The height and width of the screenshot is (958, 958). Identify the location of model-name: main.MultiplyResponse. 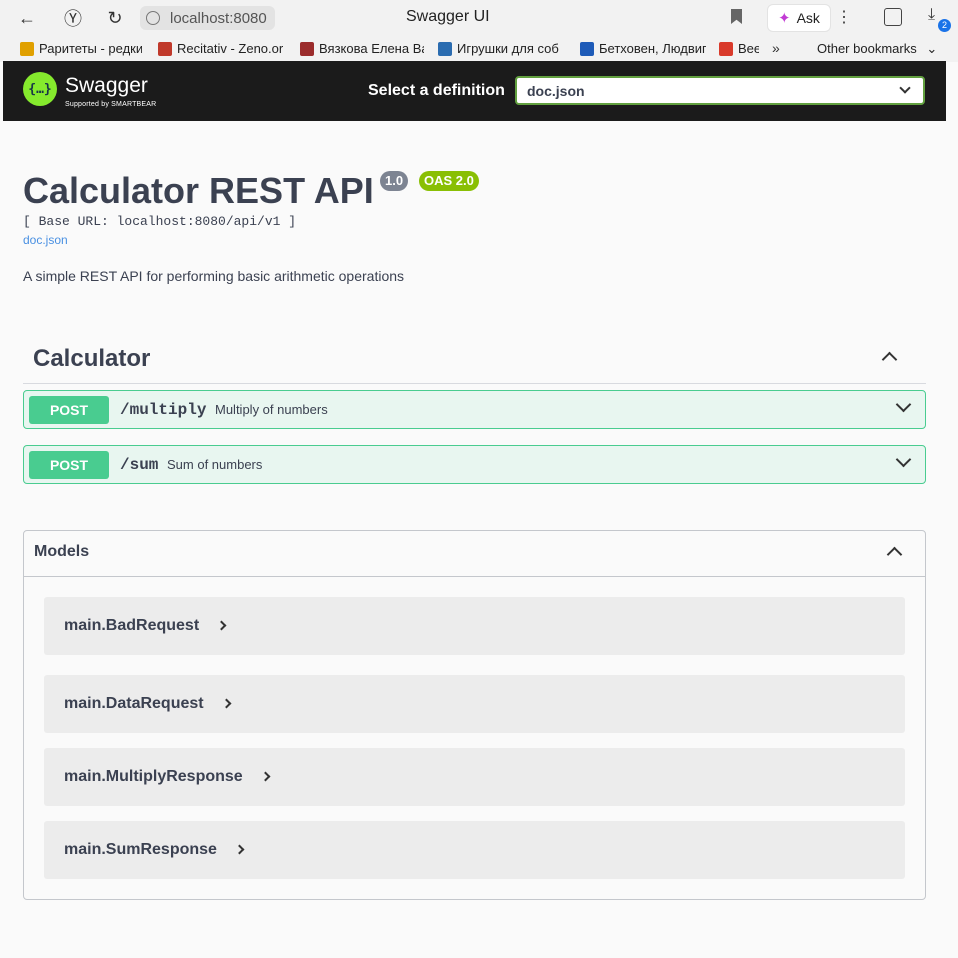
(153, 776).